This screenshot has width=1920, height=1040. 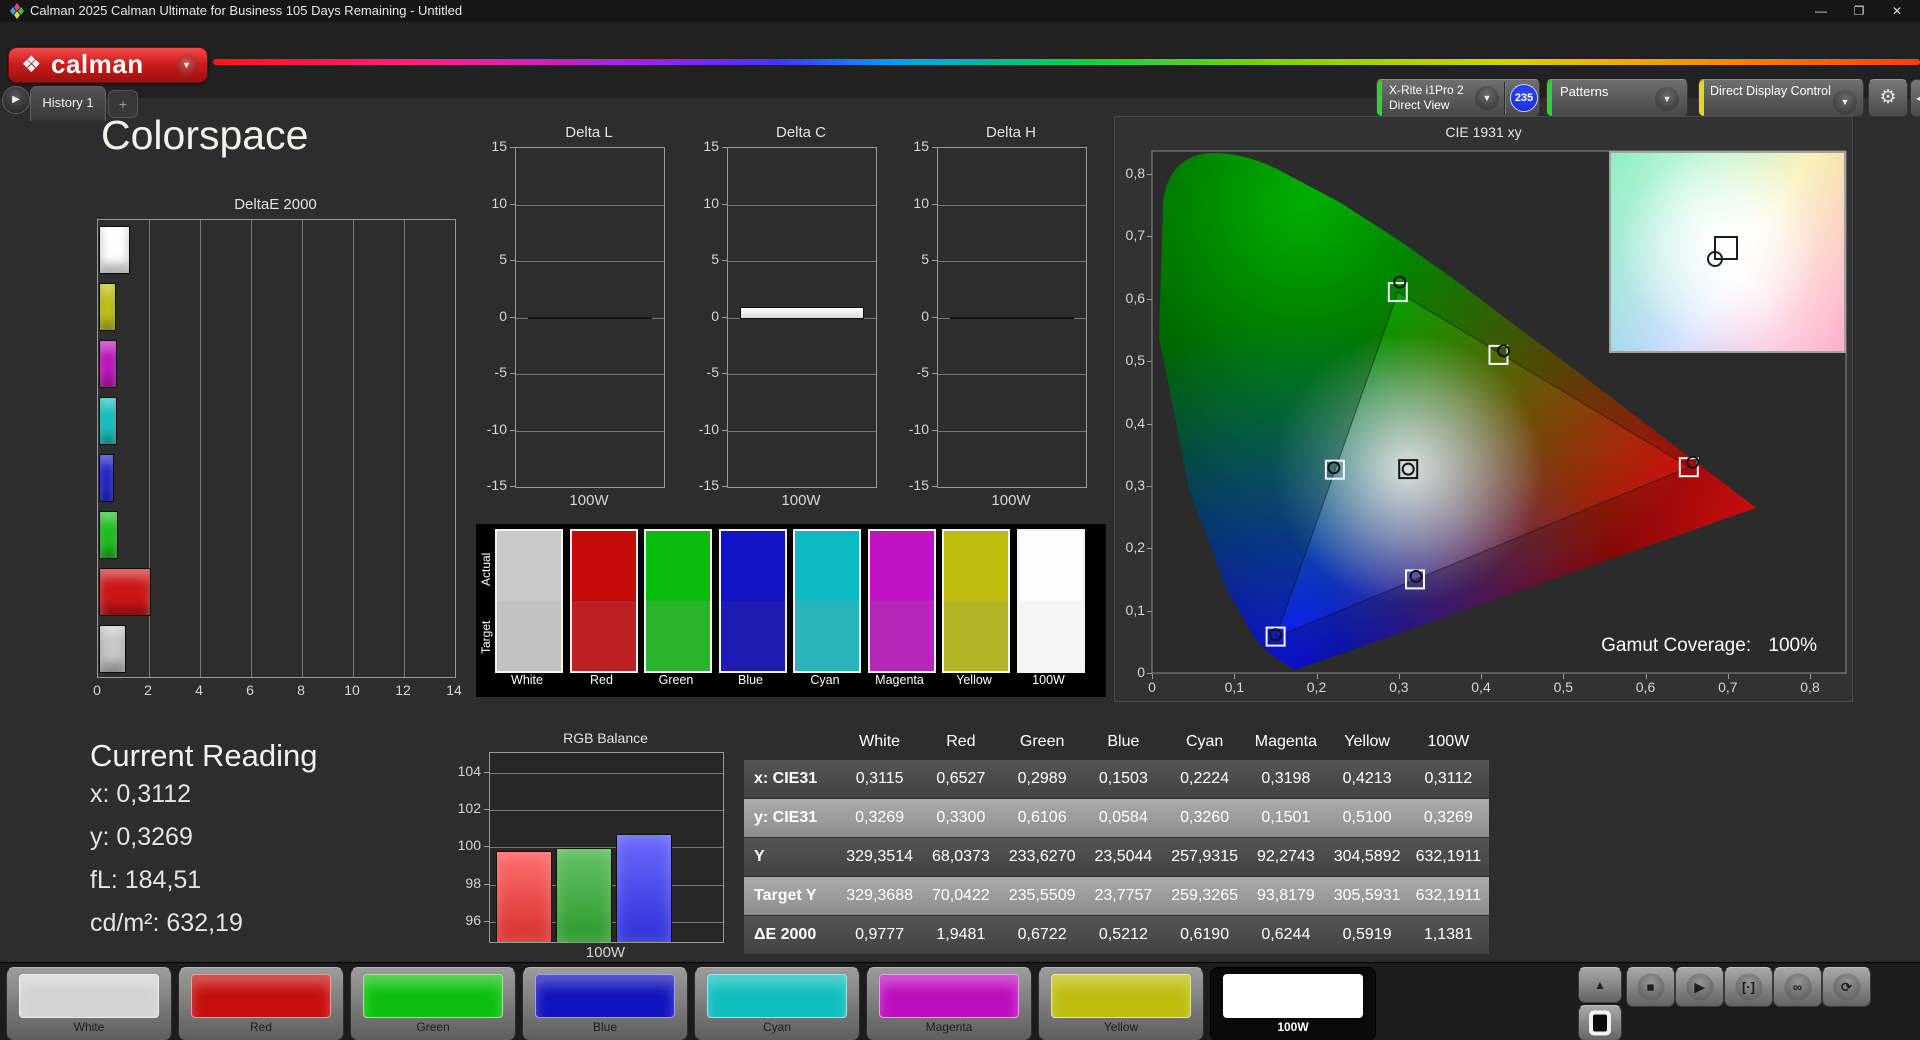 What do you see at coordinates (89, 996) in the screenshot?
I see `pattern-swatch` at bounding box center [89, 996].